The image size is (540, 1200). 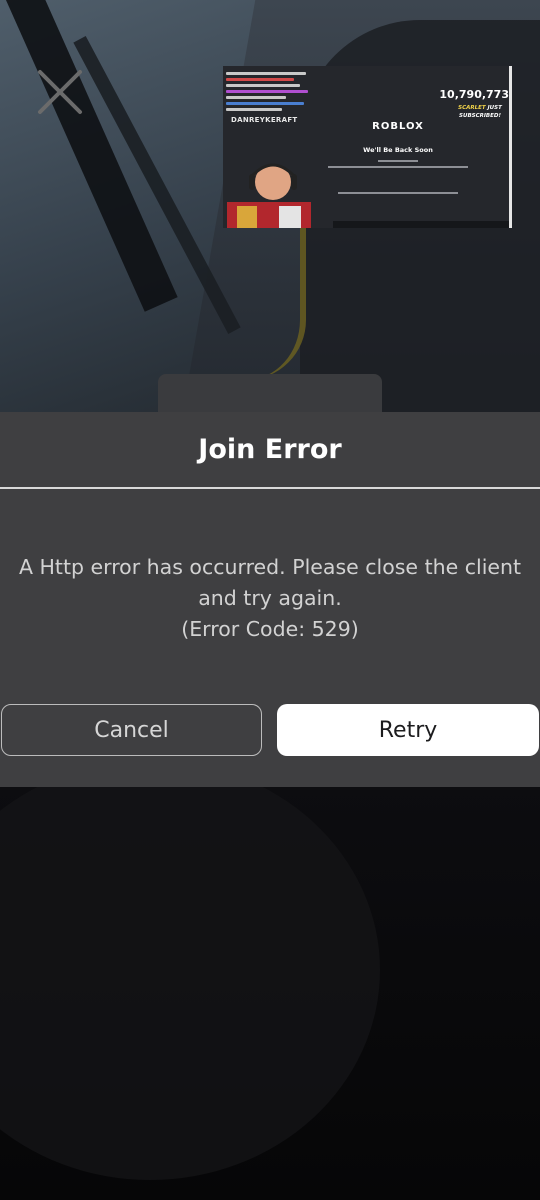 I want to click on thumbnail-edge, so click(x=510, y=147).